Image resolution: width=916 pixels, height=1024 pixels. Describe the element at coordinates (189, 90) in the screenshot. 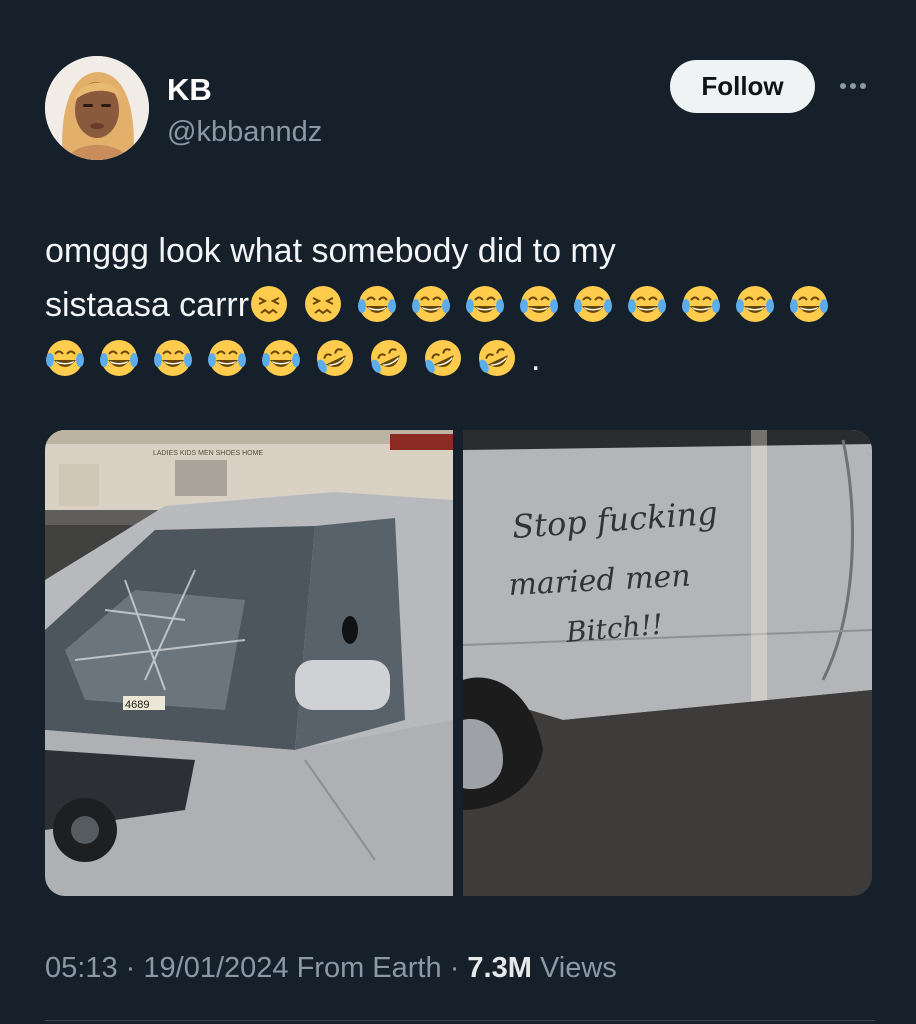

I see `display-name: KB` at that location.